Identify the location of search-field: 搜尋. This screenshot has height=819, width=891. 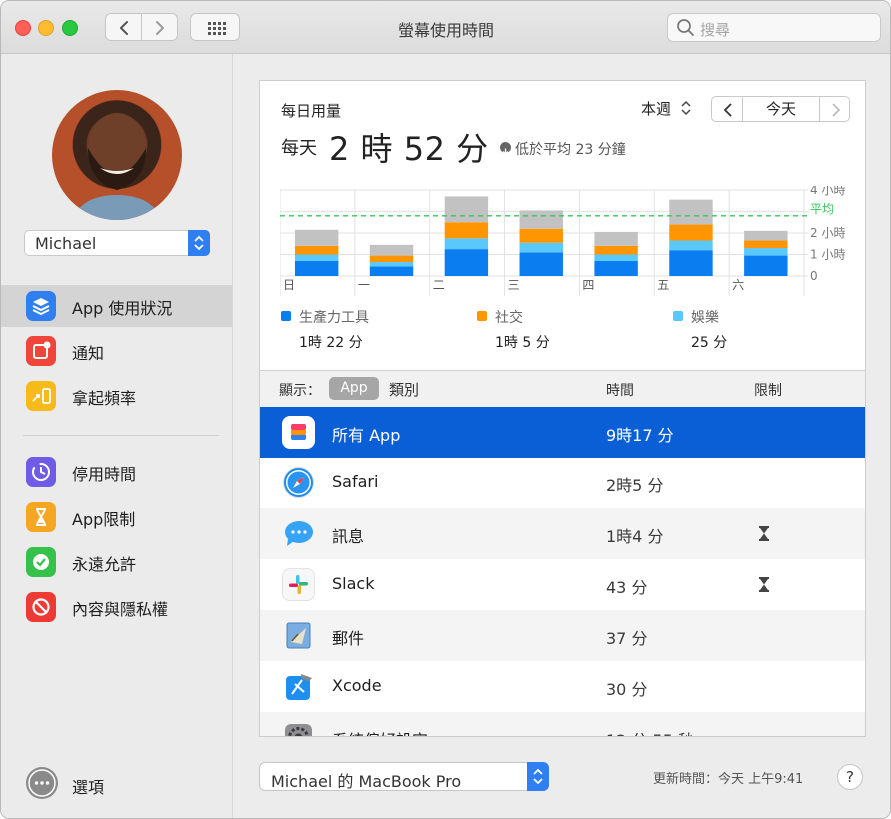
(774, 27).